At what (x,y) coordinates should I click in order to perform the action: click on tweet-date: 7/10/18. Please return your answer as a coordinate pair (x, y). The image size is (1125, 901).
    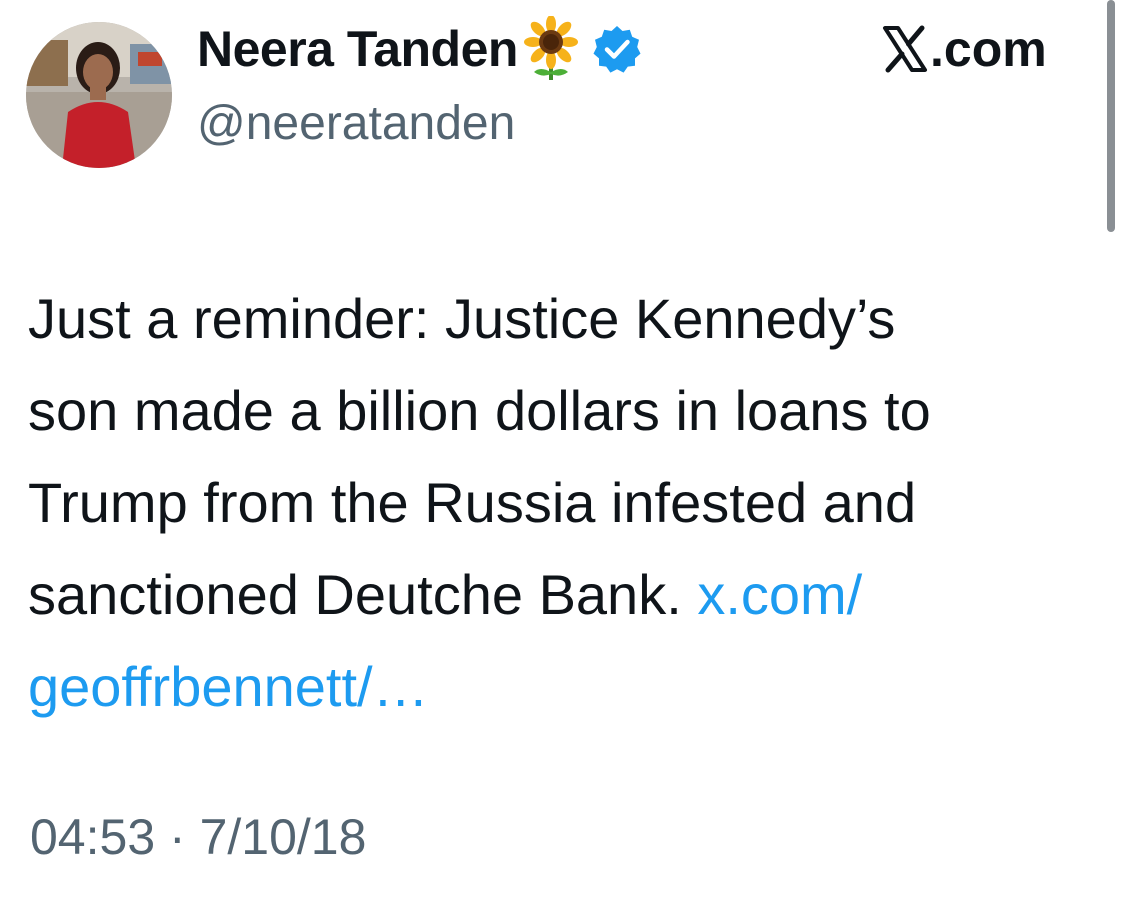
    Looking at the image, I should click on (283, 837).